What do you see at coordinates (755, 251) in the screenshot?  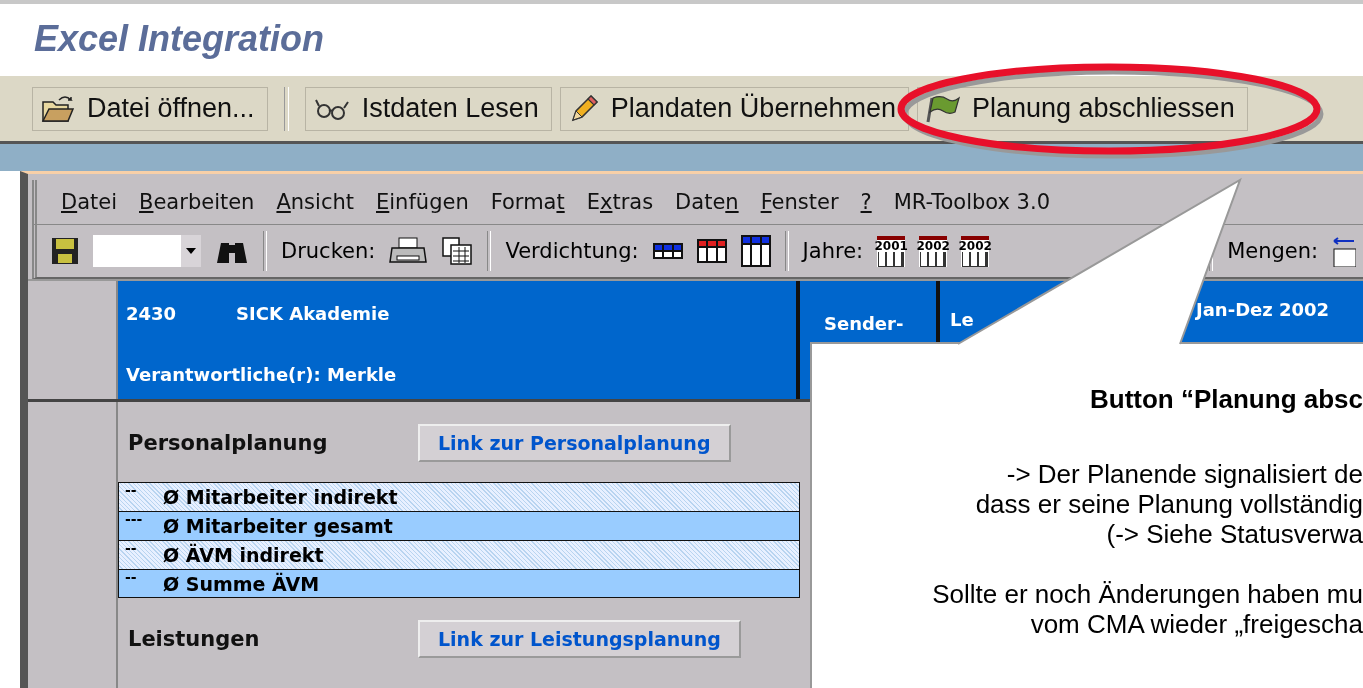 I see `table-columns-icon` at bounding box center [755, 251].